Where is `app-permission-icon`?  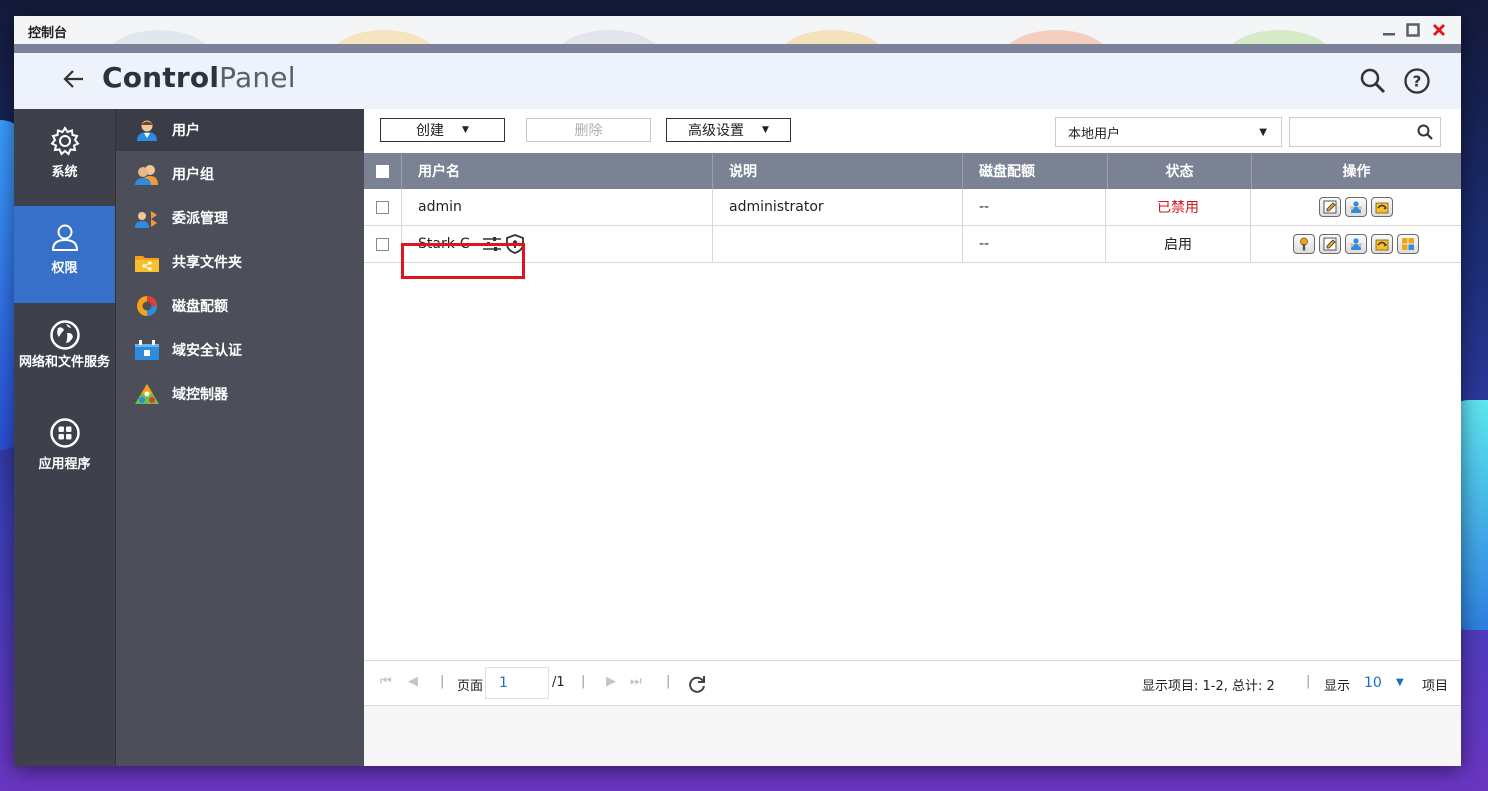 app-permission-icon is located at coordinates (1408, 244).